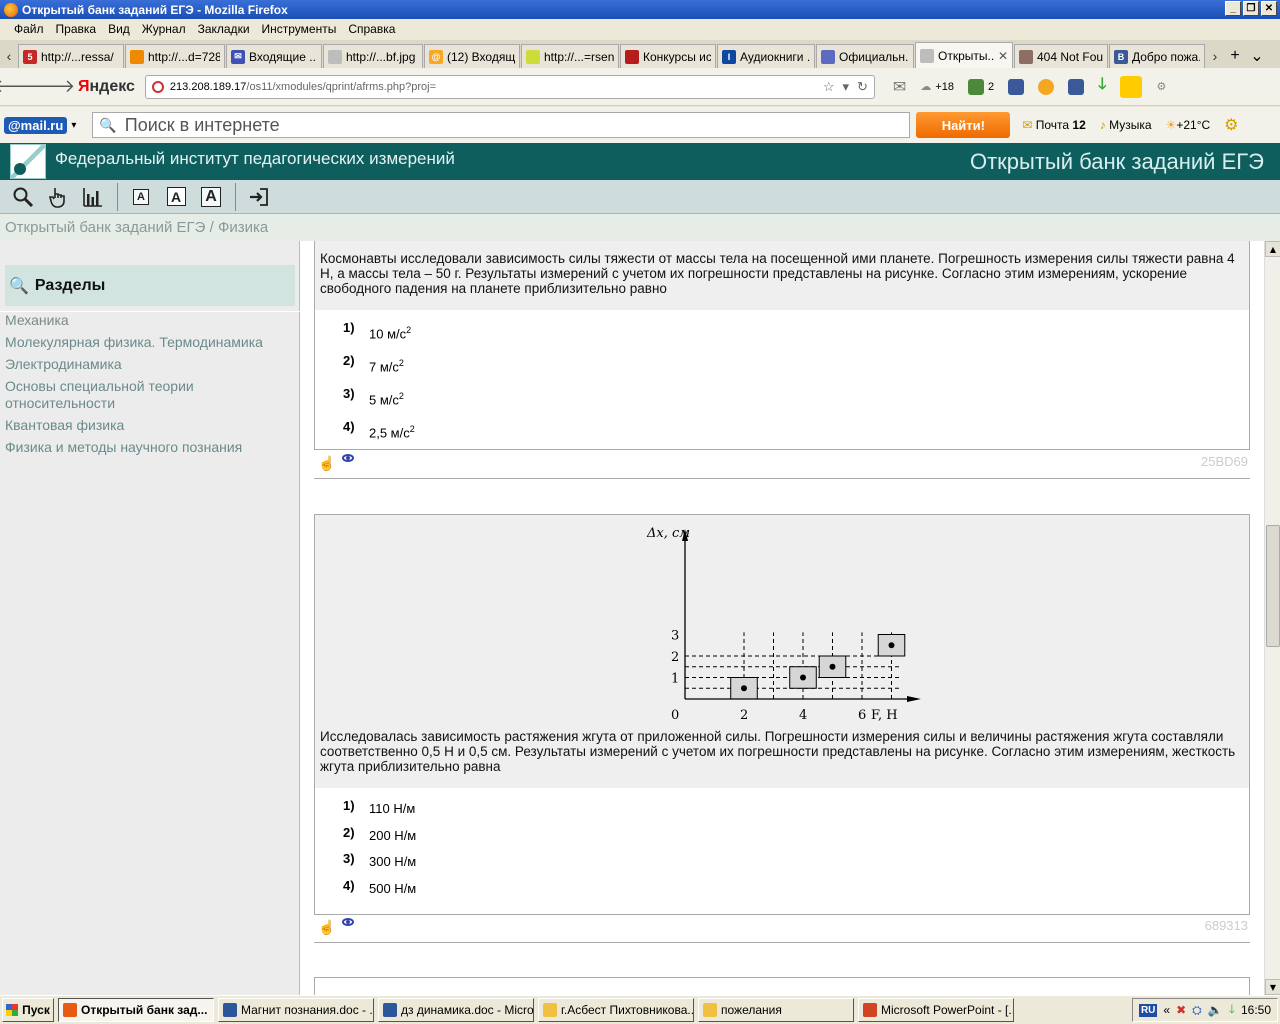 This screenshot has height=1024, width=1280. Describe the element at coordinates (501, 125) in the screenshot. I see `search-input: 🔍 Поиск в интернете` at that location.